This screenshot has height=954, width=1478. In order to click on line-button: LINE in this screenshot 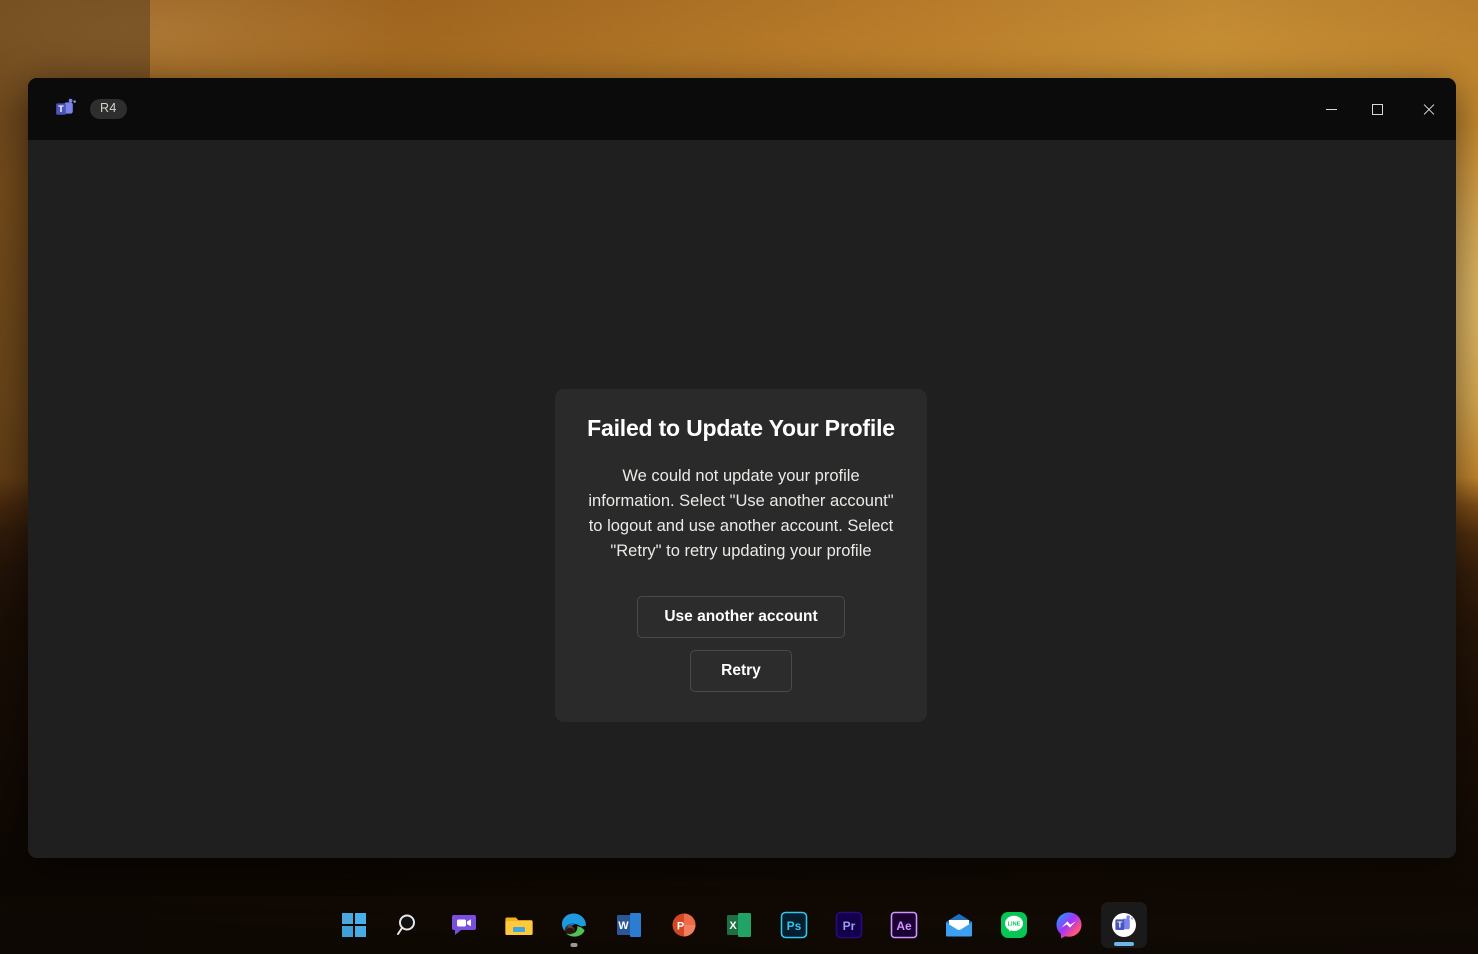, I will do `click(1014, 925)`.